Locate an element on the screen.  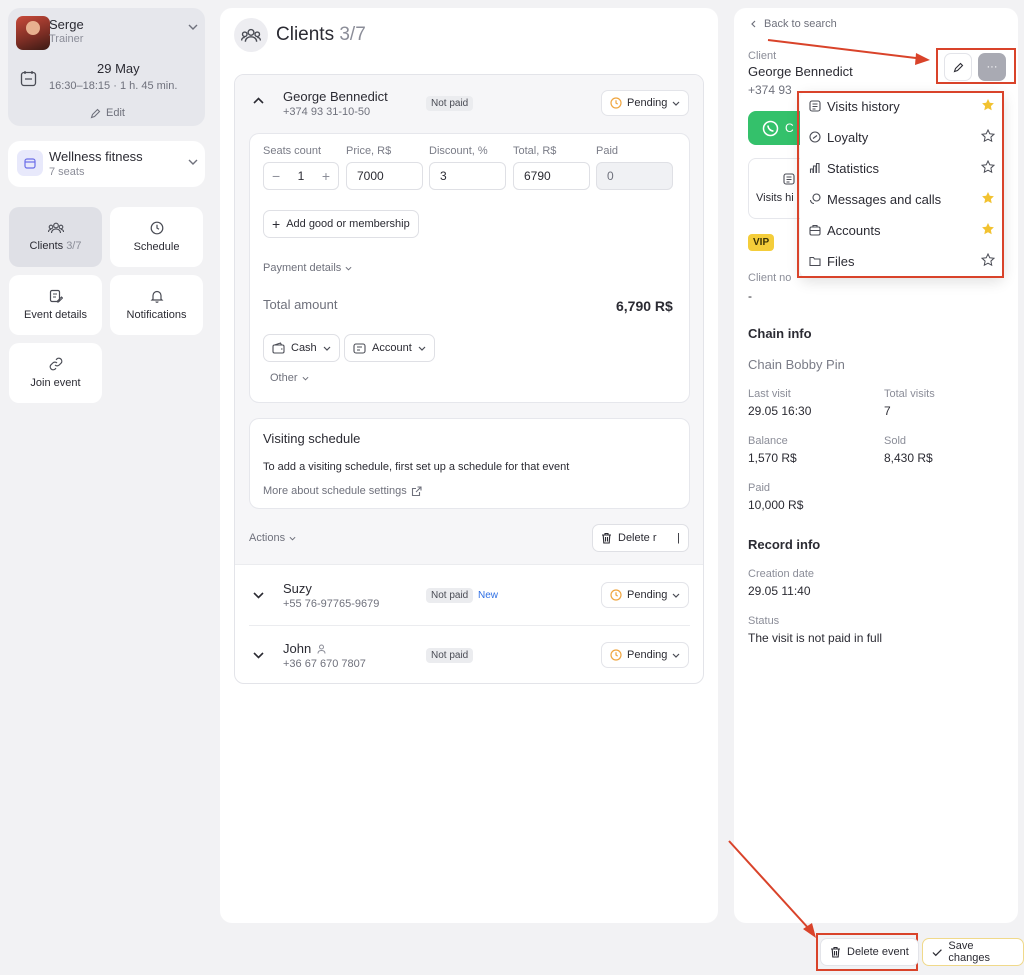
actions-toggle: Actions is located at coordinates (272, 538).